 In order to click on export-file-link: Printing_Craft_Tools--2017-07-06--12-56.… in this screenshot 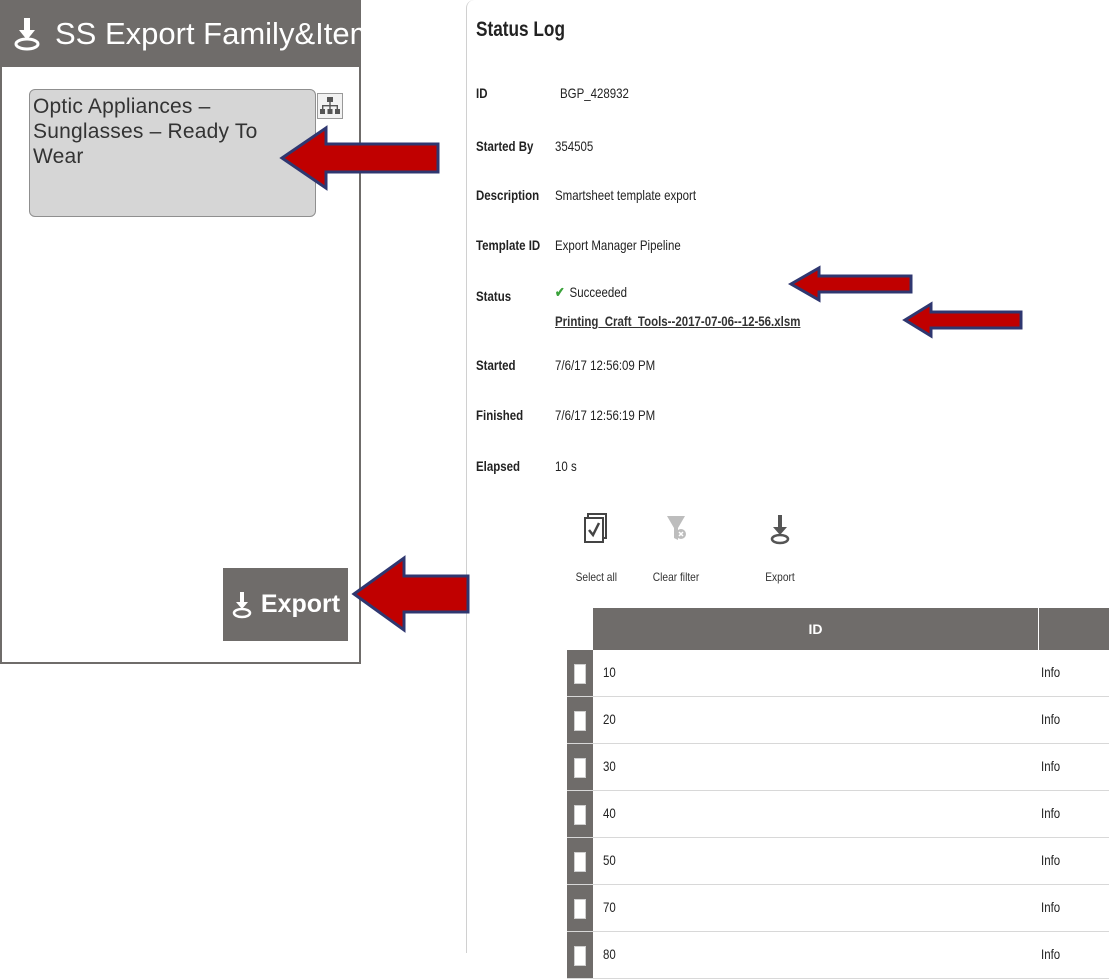, I will do `click(677, 321)`.